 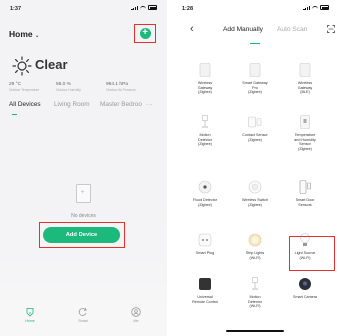 What do you see at coordinates (205, 88) in the screenshot?
I see `device-label: Wireless Gateway (Zigbee)` at bounding box center [205, 88].